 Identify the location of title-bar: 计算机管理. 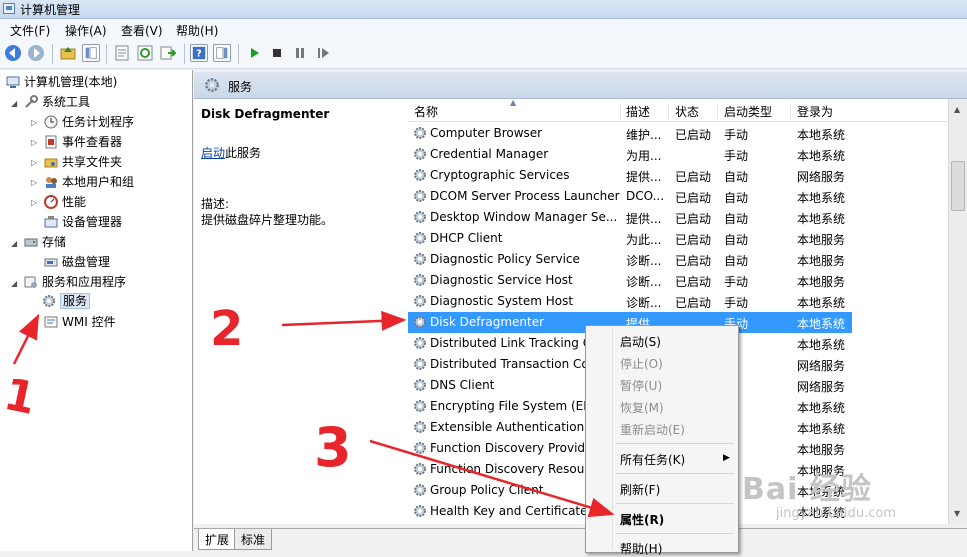
(483, 9).